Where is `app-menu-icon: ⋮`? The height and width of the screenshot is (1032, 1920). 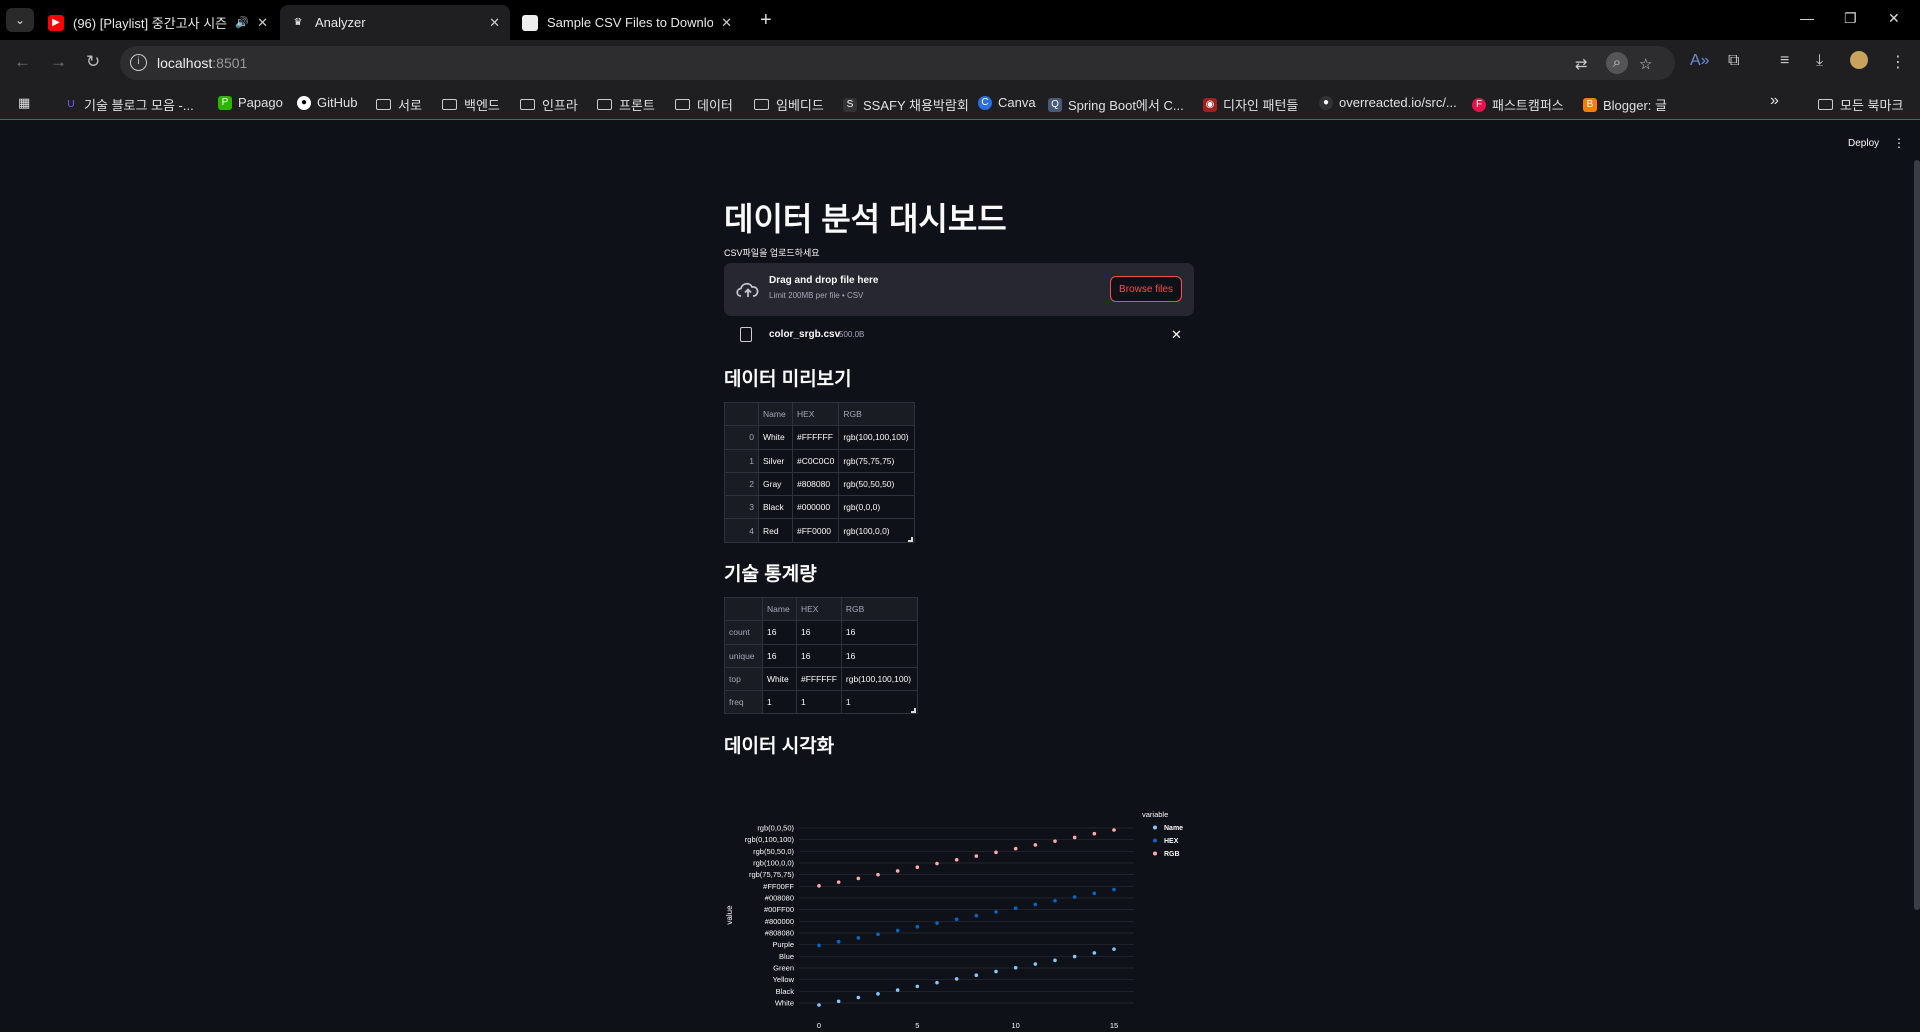 app-menu-icon: ⋮ is located at coordinates (1899, 143).